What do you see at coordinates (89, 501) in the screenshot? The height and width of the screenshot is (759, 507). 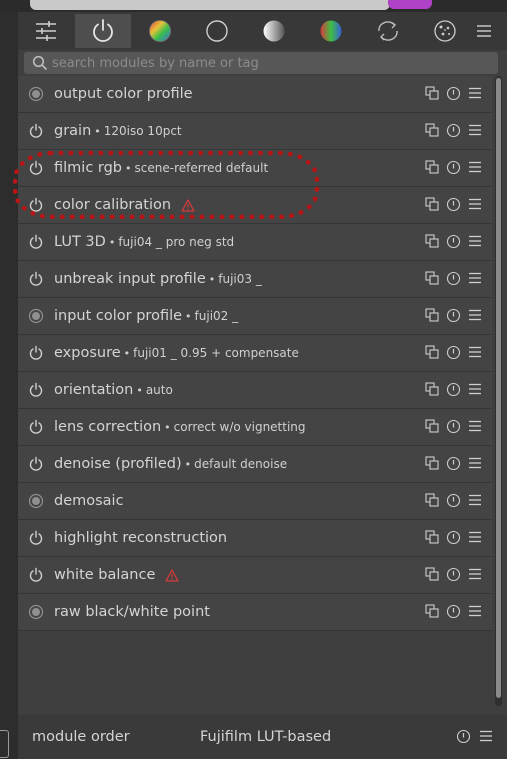 I see `module-name: demosaic` at bounding box center [89, 501].